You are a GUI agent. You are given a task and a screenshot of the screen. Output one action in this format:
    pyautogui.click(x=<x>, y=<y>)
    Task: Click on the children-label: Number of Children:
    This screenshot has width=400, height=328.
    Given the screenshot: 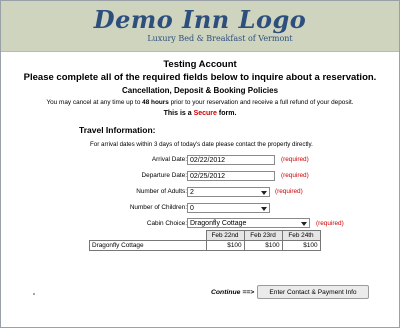 What is the action you would take?
    pyautogui.click(x=158, y=207)
    